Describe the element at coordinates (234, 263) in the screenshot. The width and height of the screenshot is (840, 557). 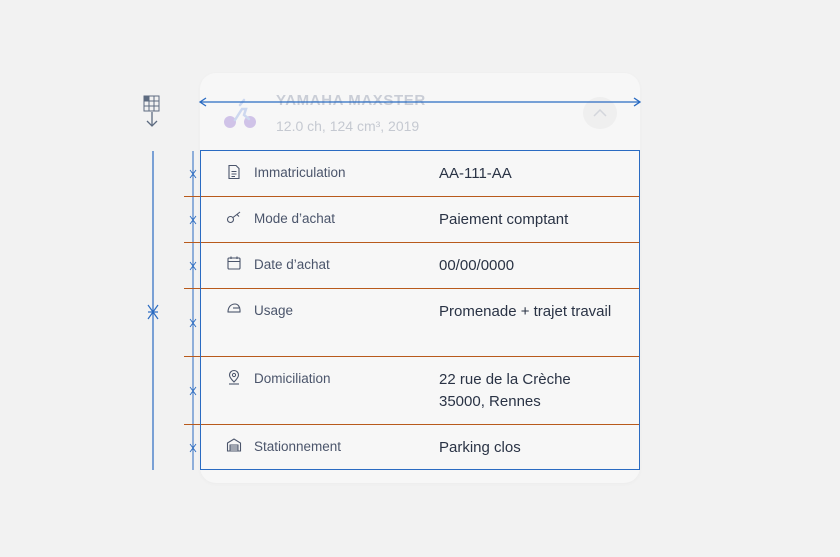
I see `calendar-icon` at that location.